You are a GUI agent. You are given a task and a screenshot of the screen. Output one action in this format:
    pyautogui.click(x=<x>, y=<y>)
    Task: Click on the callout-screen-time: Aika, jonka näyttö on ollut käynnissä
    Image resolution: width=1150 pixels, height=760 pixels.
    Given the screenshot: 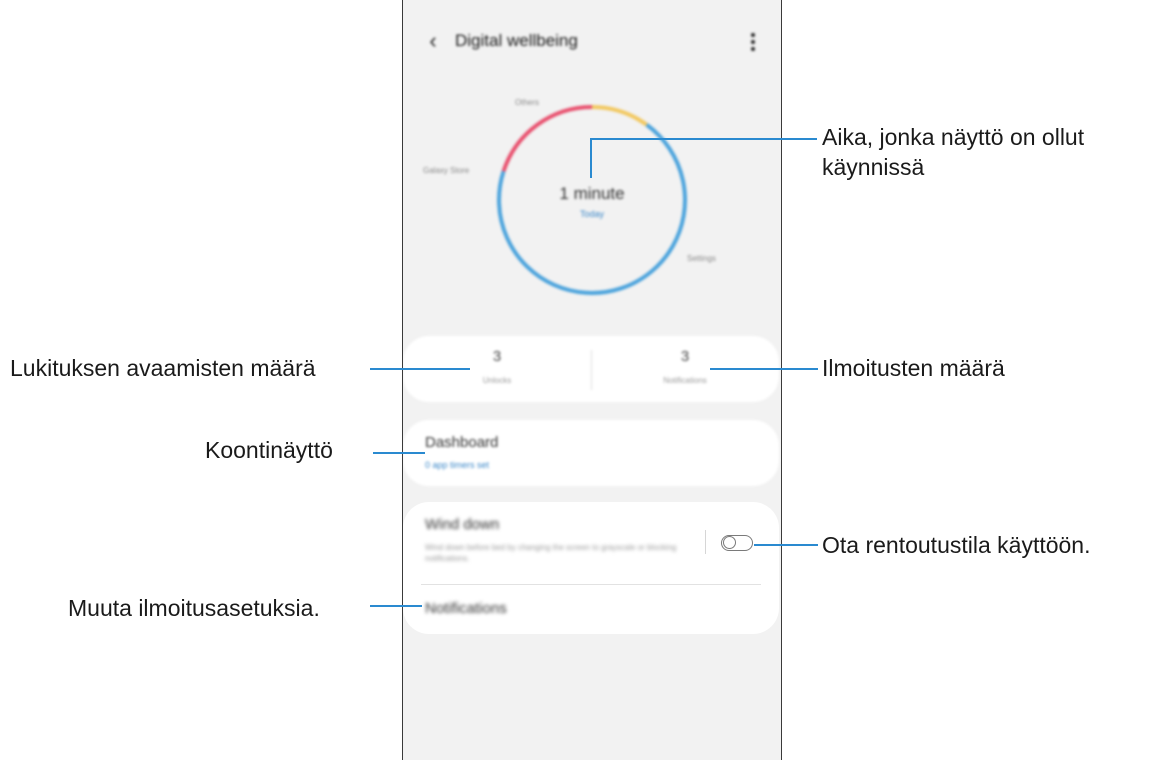 What is the action you would take?
    pyautogui.click(x=953, y=152)
    